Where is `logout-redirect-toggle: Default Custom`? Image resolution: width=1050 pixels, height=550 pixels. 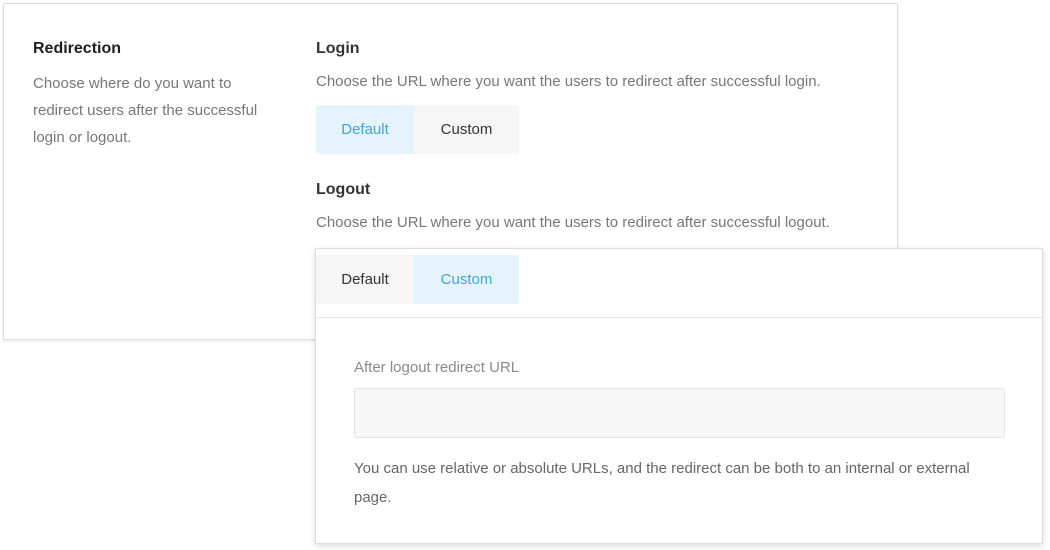 logout-redirect-toggle: Default Custom is located at coordinates (417, 279).